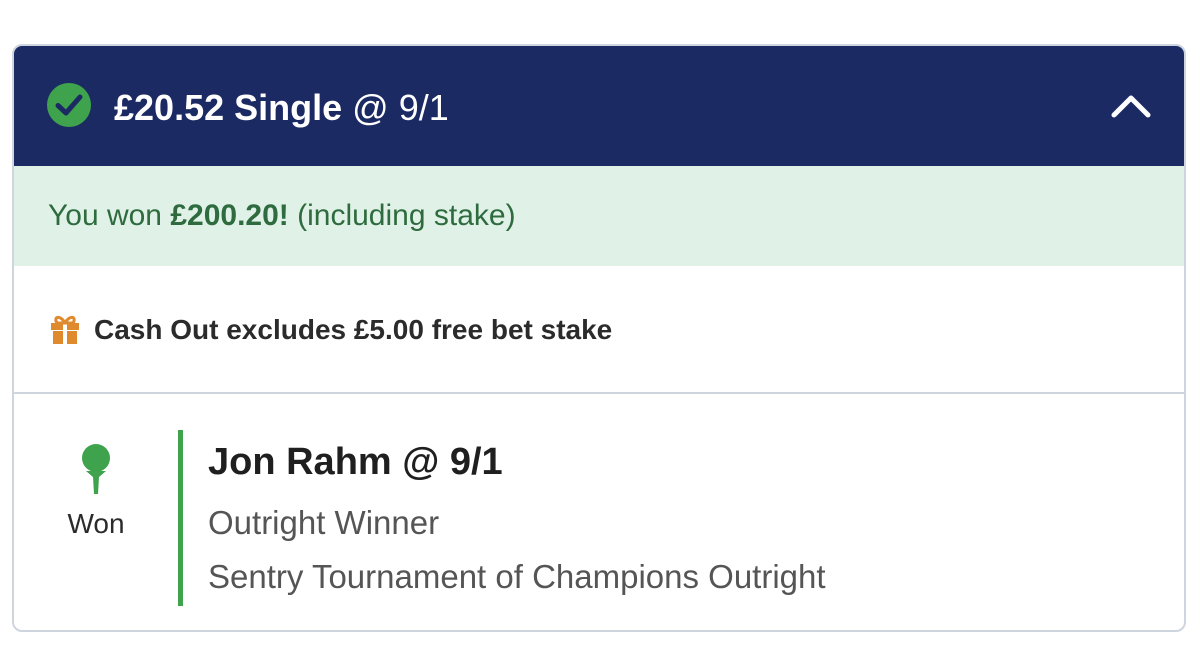  What do you see at coordinates (69, 105) in the screenshot?
I see `check-circle-icon` at bounding box center [69, 105].